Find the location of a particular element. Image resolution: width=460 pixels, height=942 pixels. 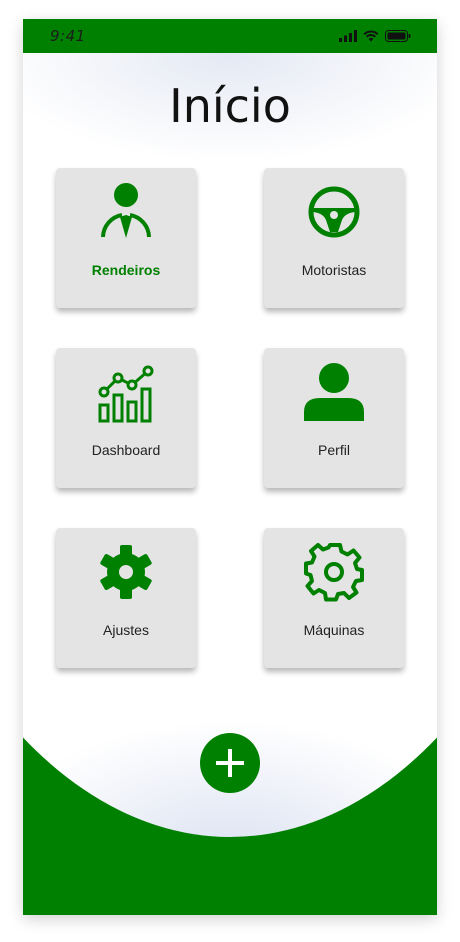

status-time: 9:41 is located at coordinates (68, 36).